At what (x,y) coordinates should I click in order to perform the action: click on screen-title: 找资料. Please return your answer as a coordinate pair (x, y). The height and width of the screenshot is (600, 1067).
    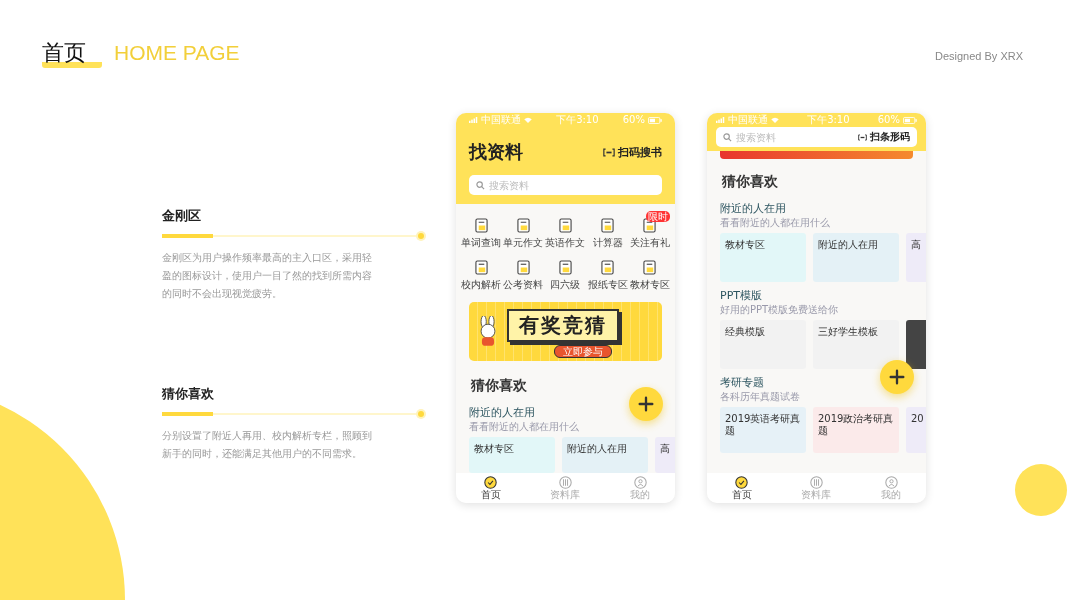
    Looking at the image, I should click on (496, 152).